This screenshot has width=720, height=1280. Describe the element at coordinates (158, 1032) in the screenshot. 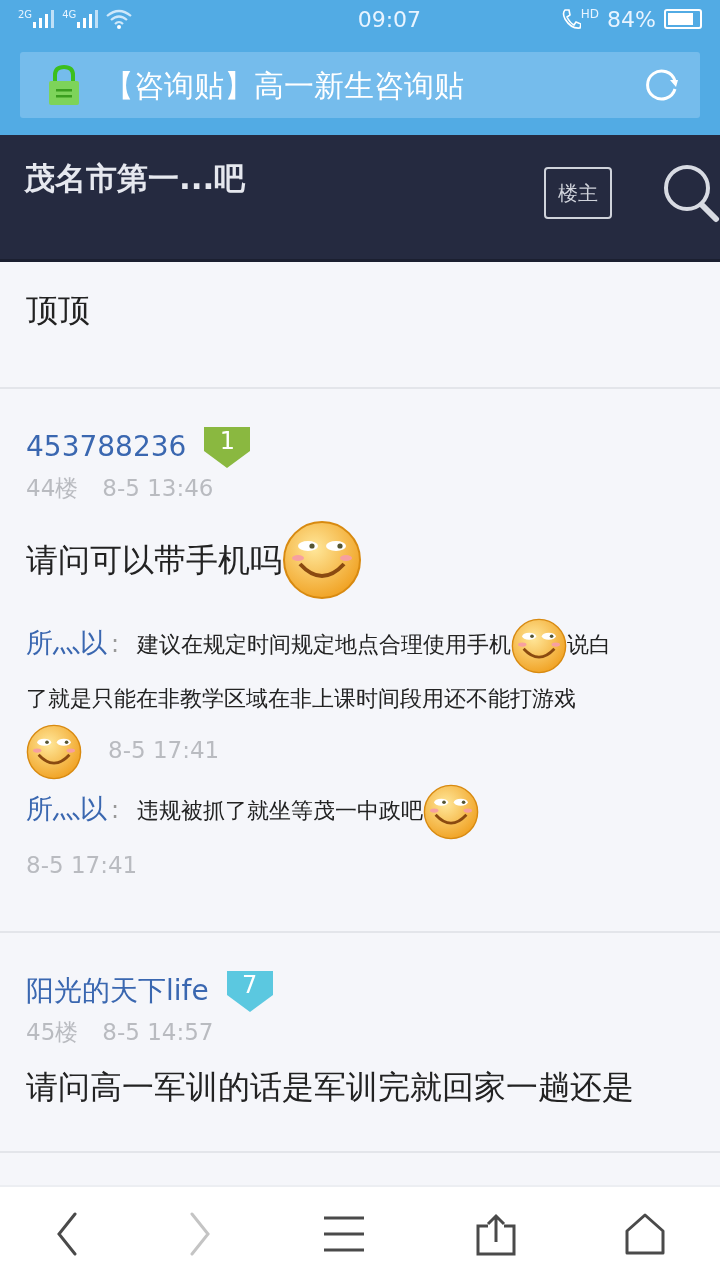

I see `post-time: 8-5 14:57` at that location.